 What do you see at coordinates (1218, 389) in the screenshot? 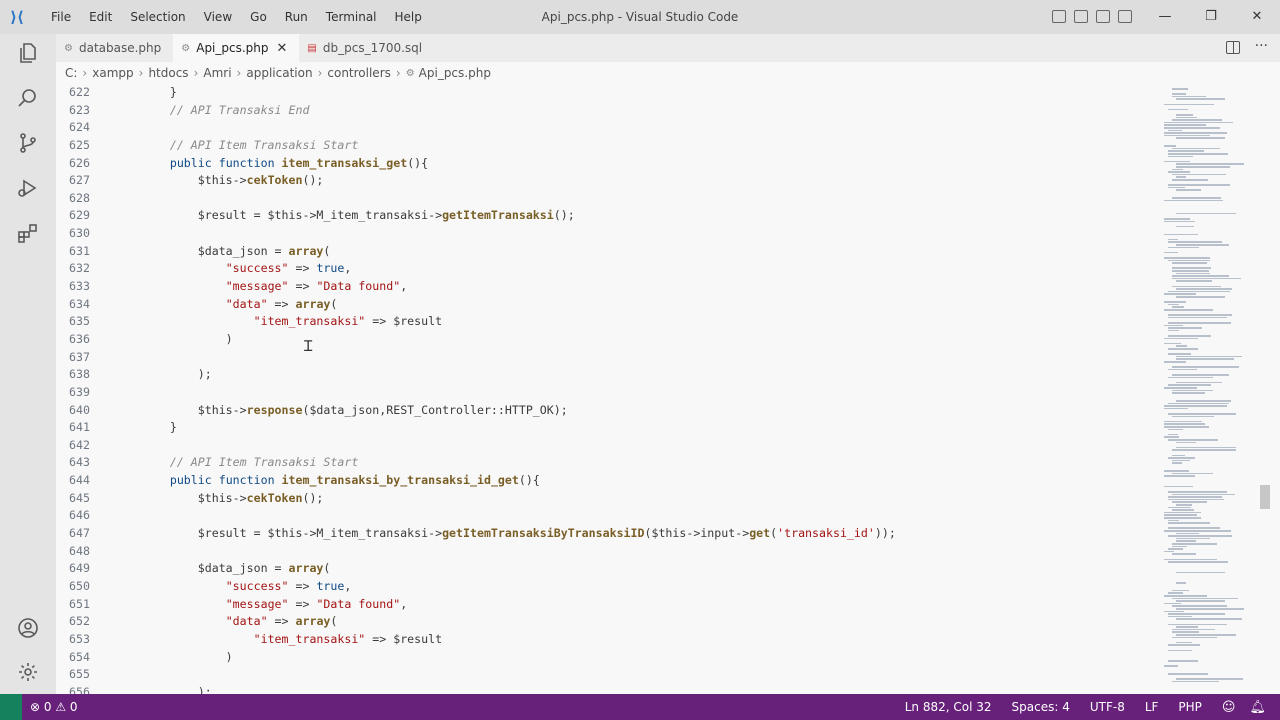
I see `minimap` at bounding box center [1218, 389].